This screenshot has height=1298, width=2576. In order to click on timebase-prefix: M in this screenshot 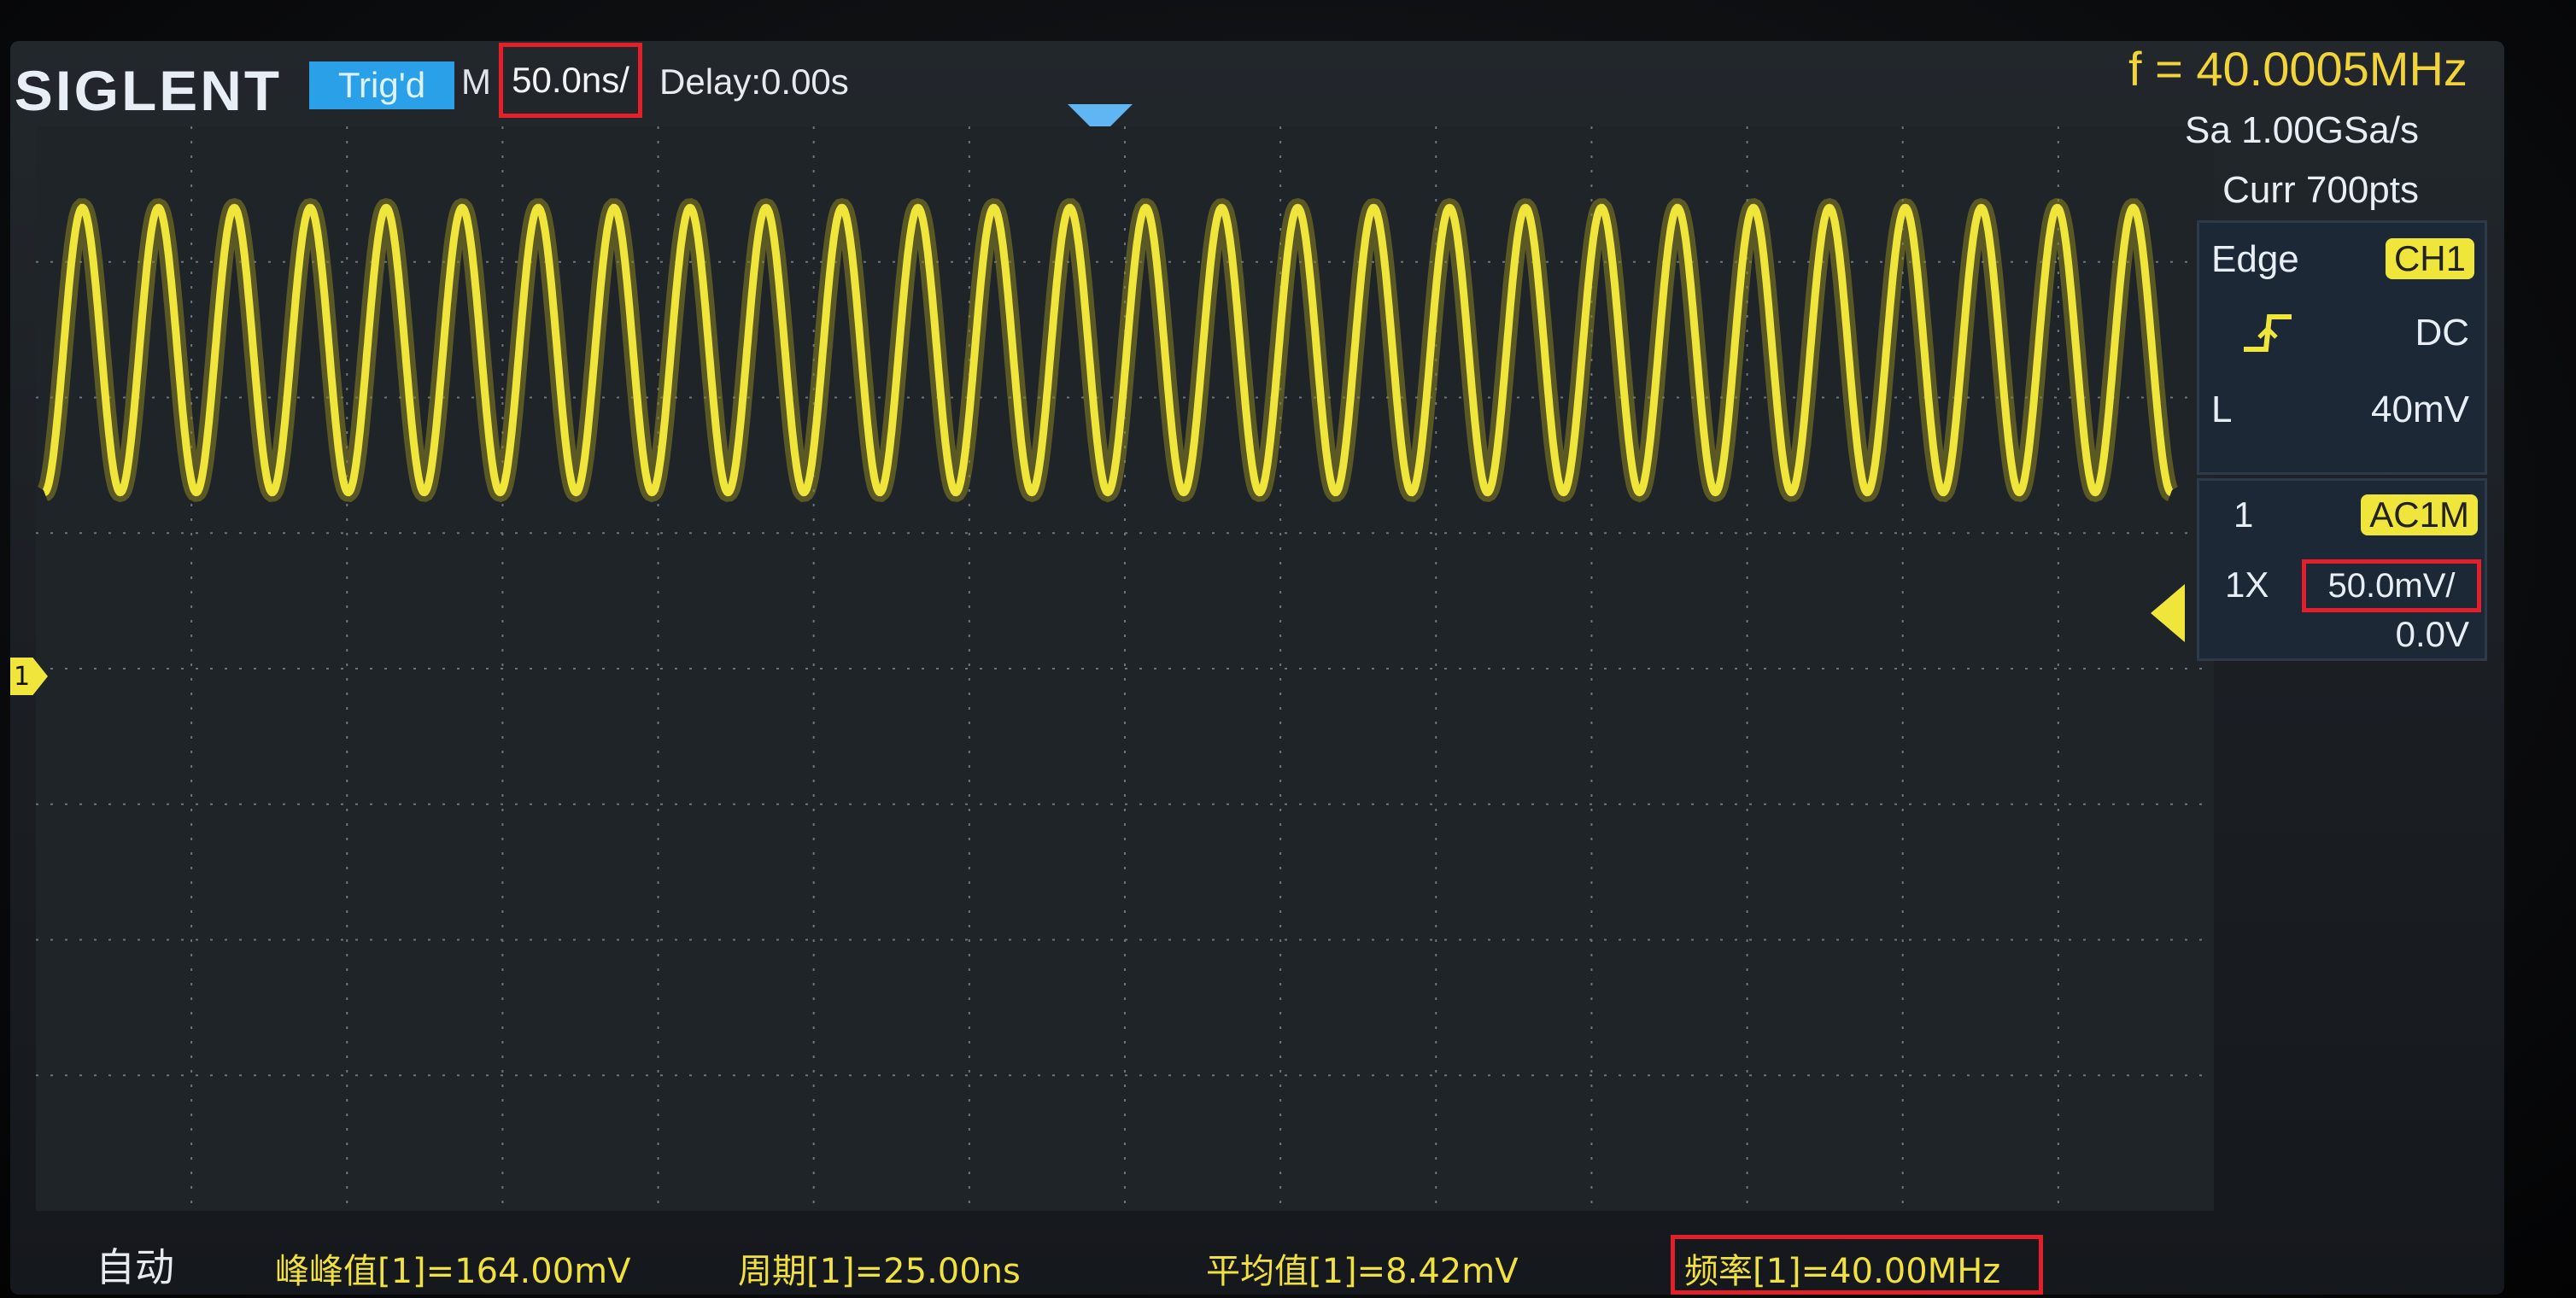, I will do `click(476, 81)`.